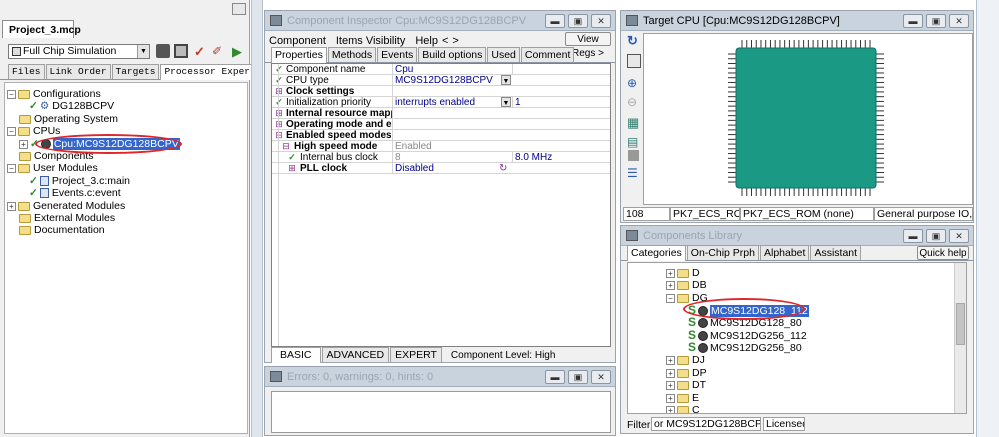  What do you see at coordinates (747, 335) in the screenshot?
I see `component-mc9s12dg256-112: S MC9S12DG256_112` at bounding box center [747, 335].